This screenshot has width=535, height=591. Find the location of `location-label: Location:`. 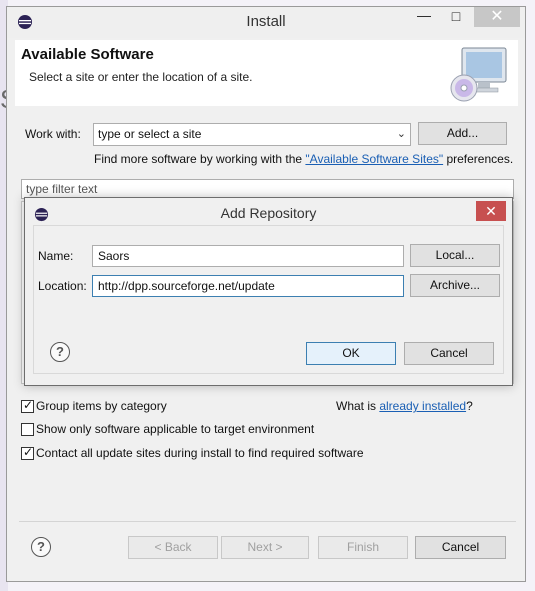

location-label: Location: is located at coordinates (62, 286).